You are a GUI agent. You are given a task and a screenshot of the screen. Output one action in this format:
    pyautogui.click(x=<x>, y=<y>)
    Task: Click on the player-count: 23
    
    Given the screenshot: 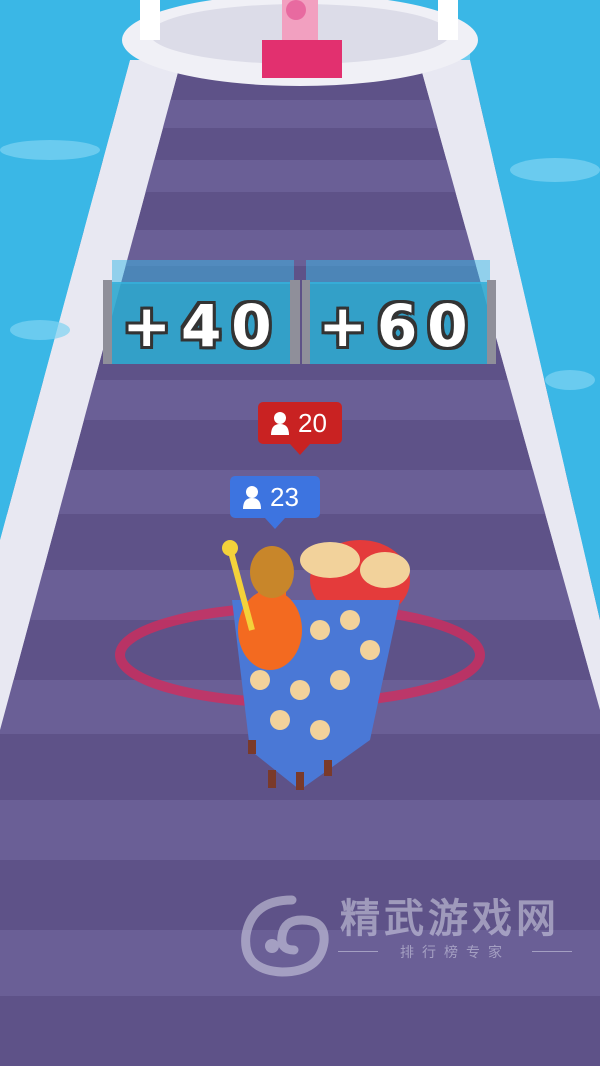 What is the action you would take?
    pyautogui.click(x=284, y=496)
    